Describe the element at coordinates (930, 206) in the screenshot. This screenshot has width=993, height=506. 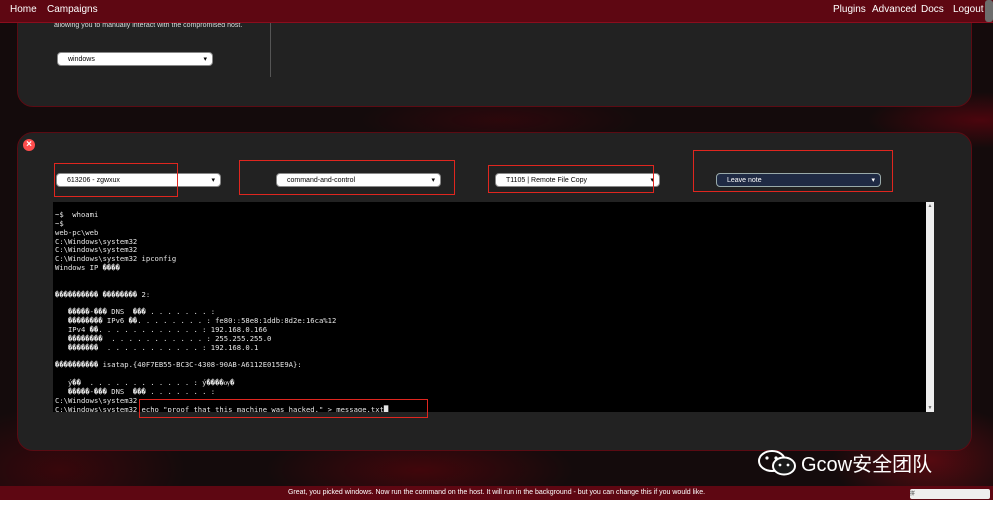
I see `scroll-up-icon: ▲` at that location.